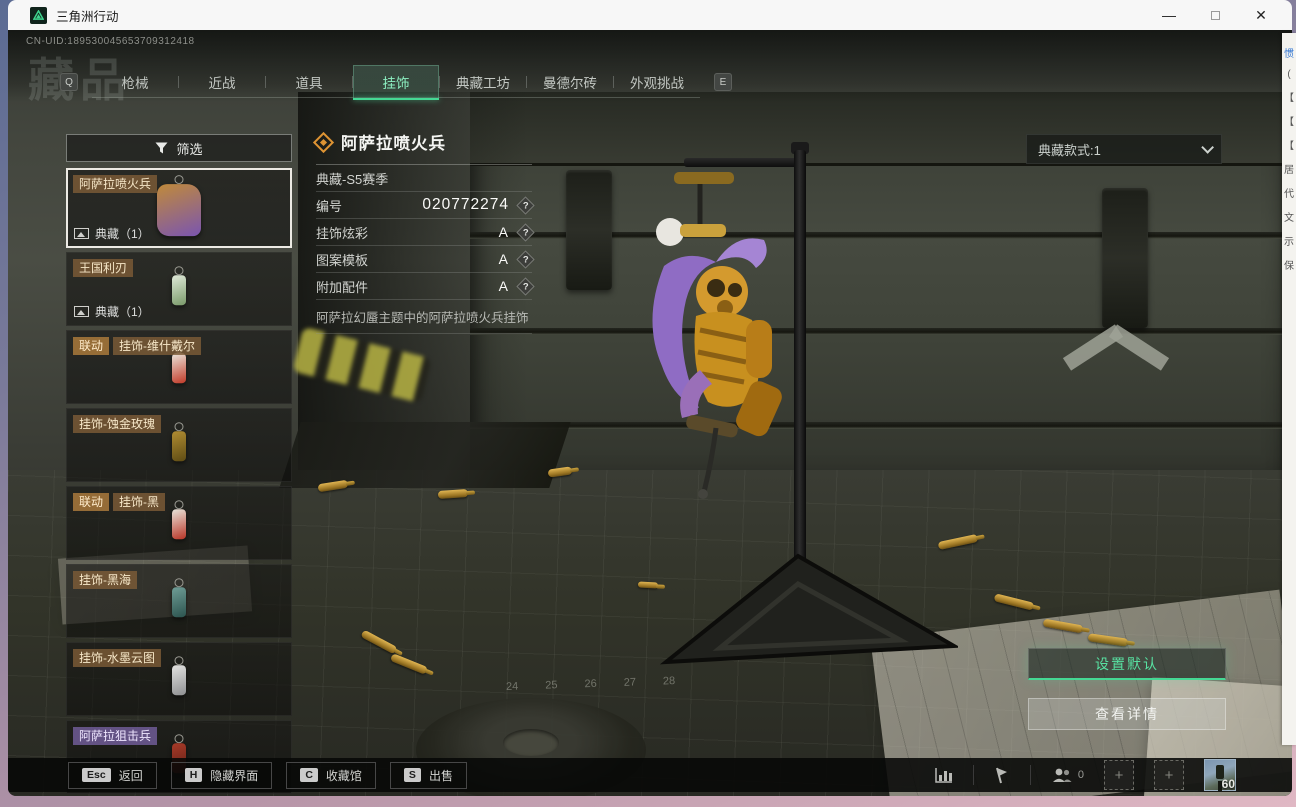 The height and width of the screenshot is (807, 1296). Describe the element at coordinates (323, 142) in the screenshot. I see `rarity-diamond-icon` at that location.